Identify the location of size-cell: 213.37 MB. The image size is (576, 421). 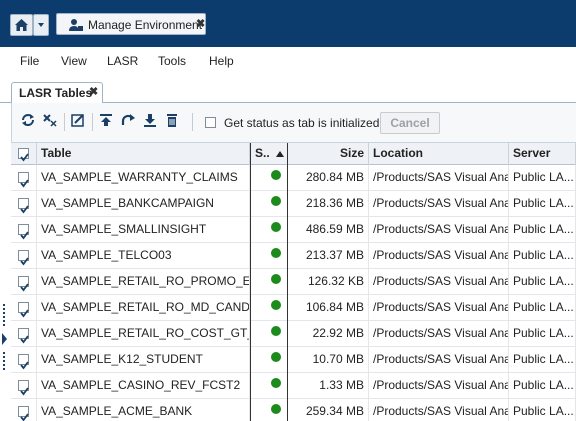
(328, 256).